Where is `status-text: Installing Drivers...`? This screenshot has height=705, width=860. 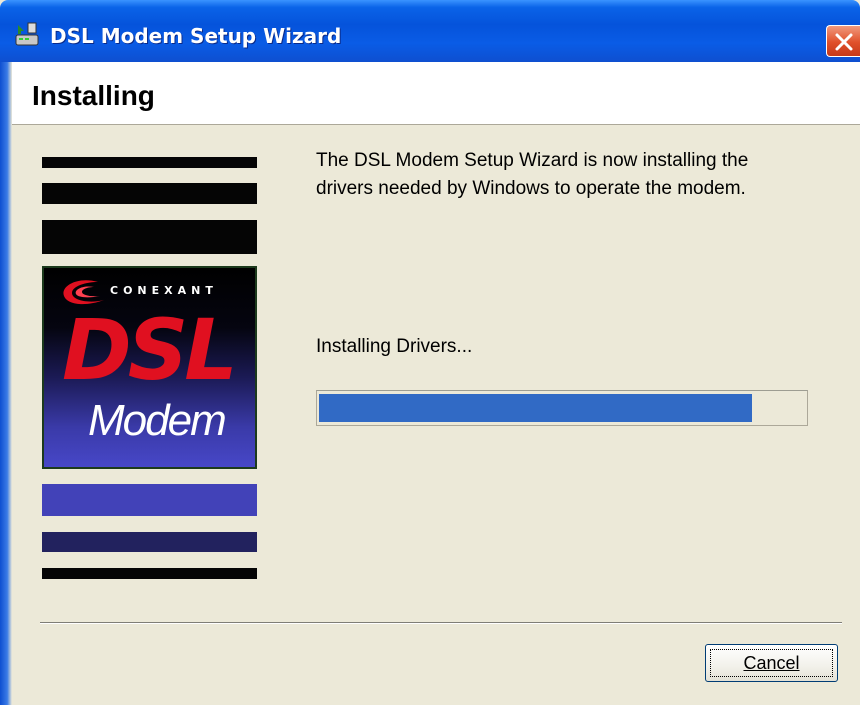
status-text: Installing Drivers... is located at coordinates (394, 346).